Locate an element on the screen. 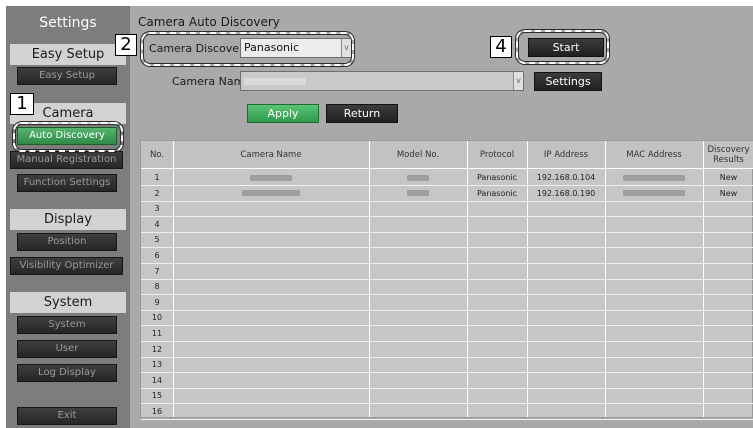  function-settings-button: Function Settings is located at coordinates (67, 183).